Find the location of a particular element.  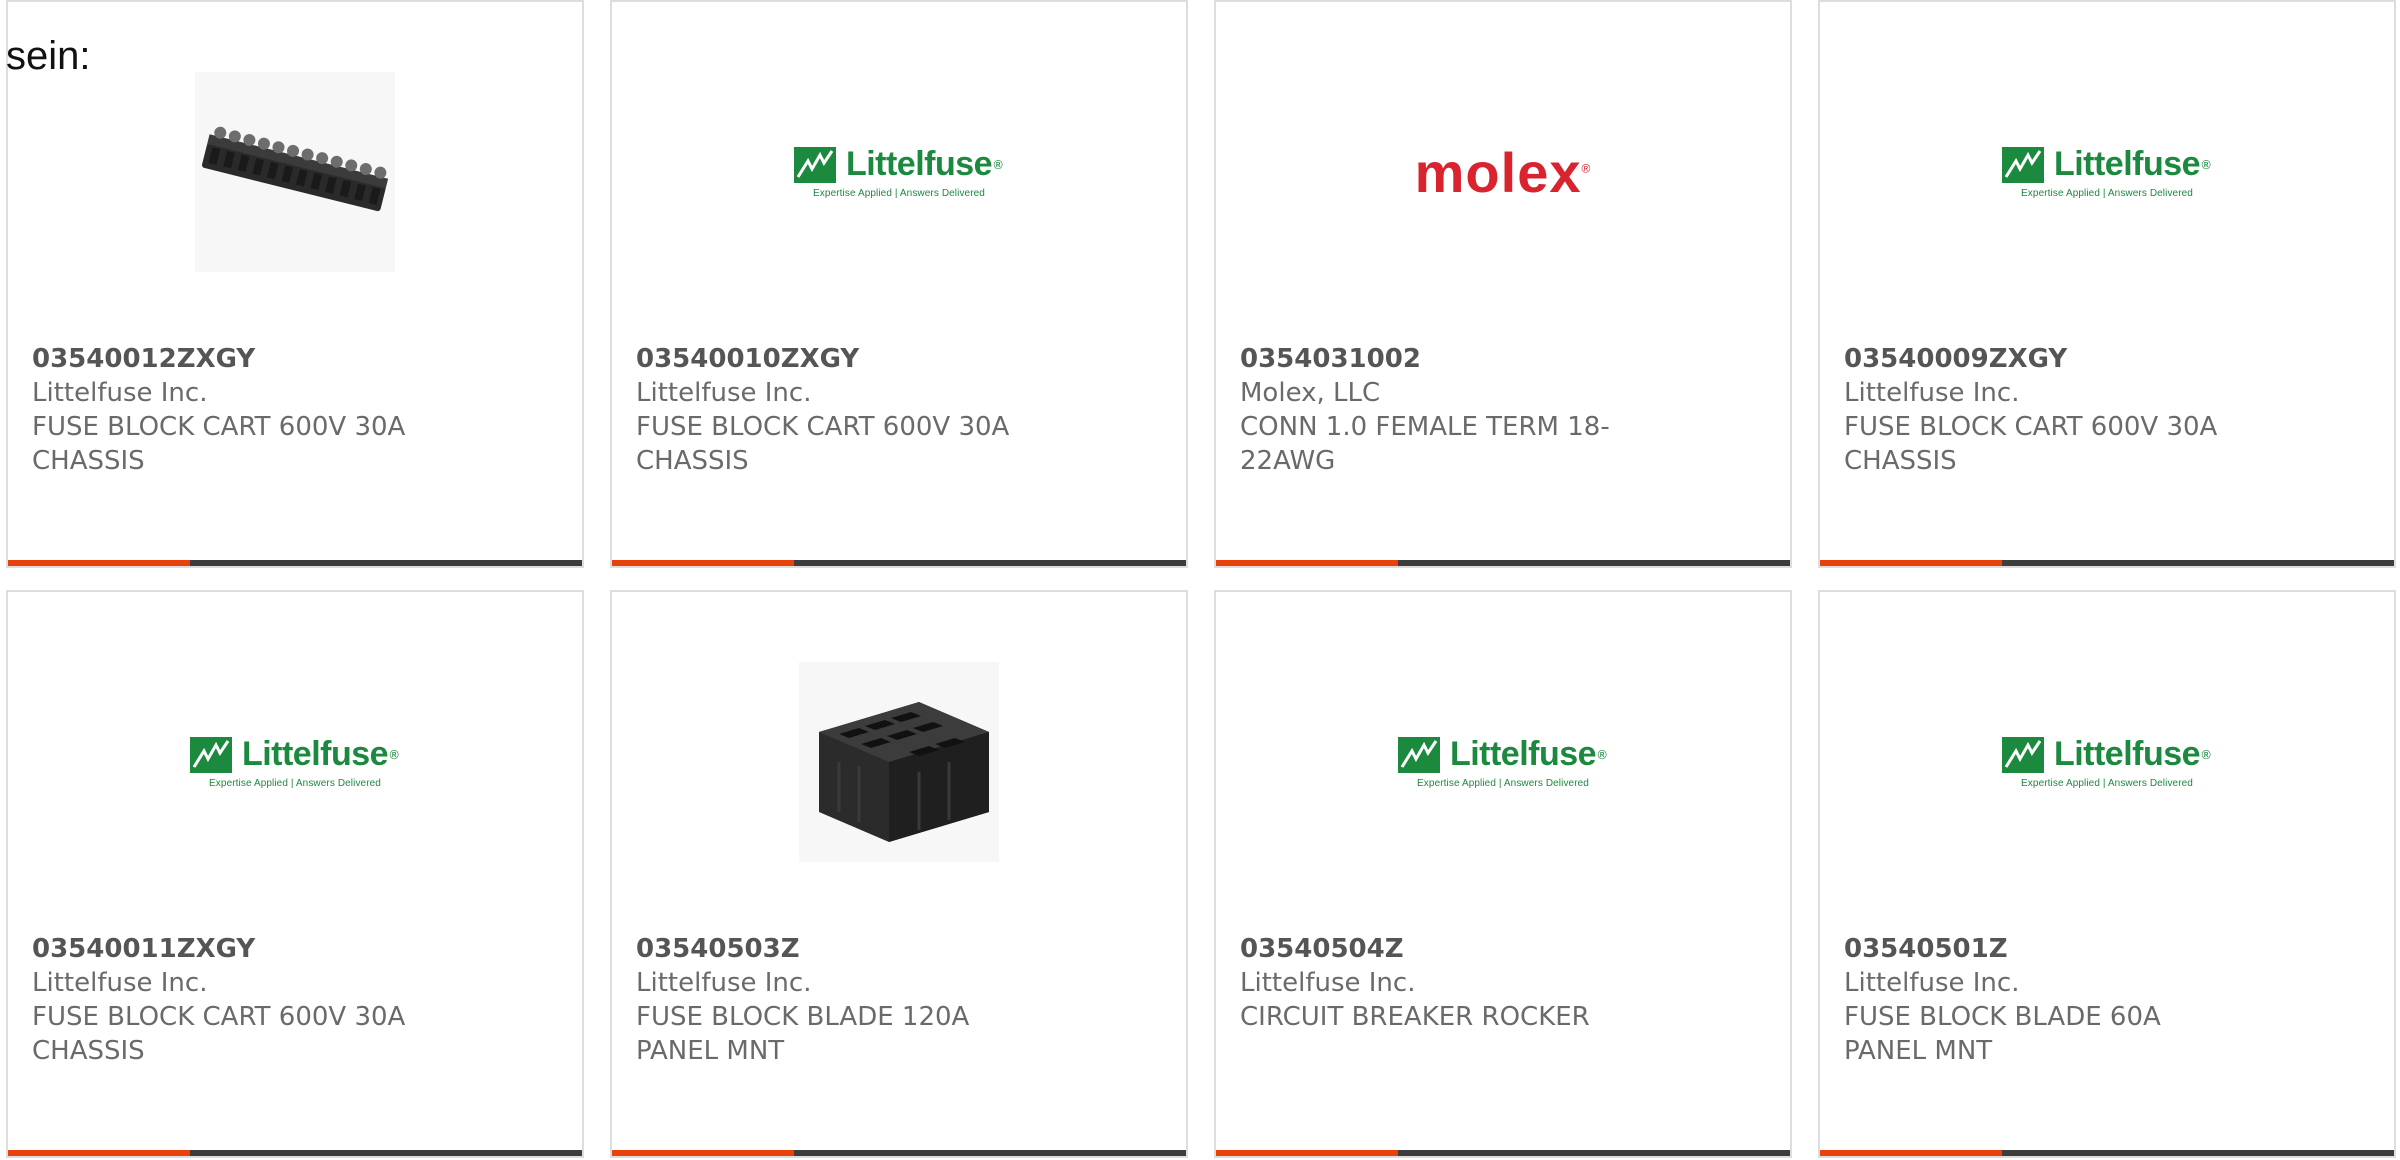

description: FUSE BLOCK BLADE 60A PANEL MNT is located at coordinates (2002, 1034).